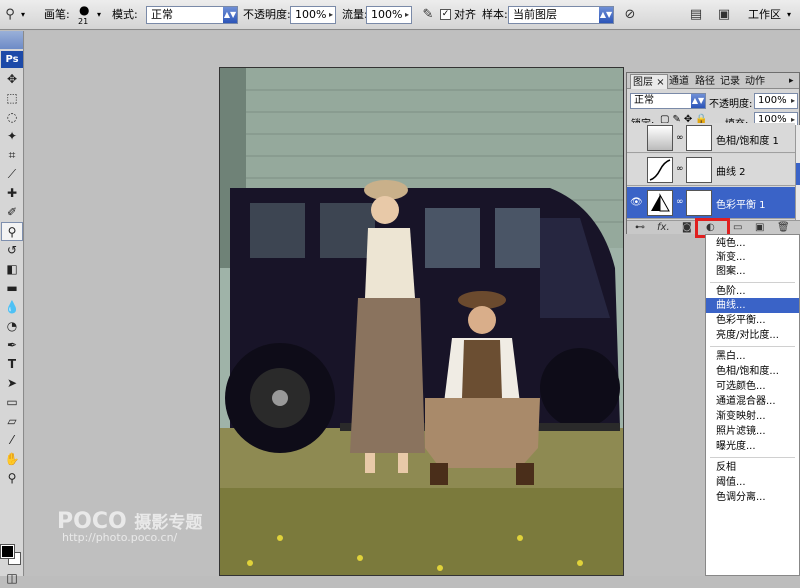 The height and width of the screenshot is (588, 800). Describe the element at coordinates (696, 15) in the screenshot. I see `document-icon: ▤` at that location.